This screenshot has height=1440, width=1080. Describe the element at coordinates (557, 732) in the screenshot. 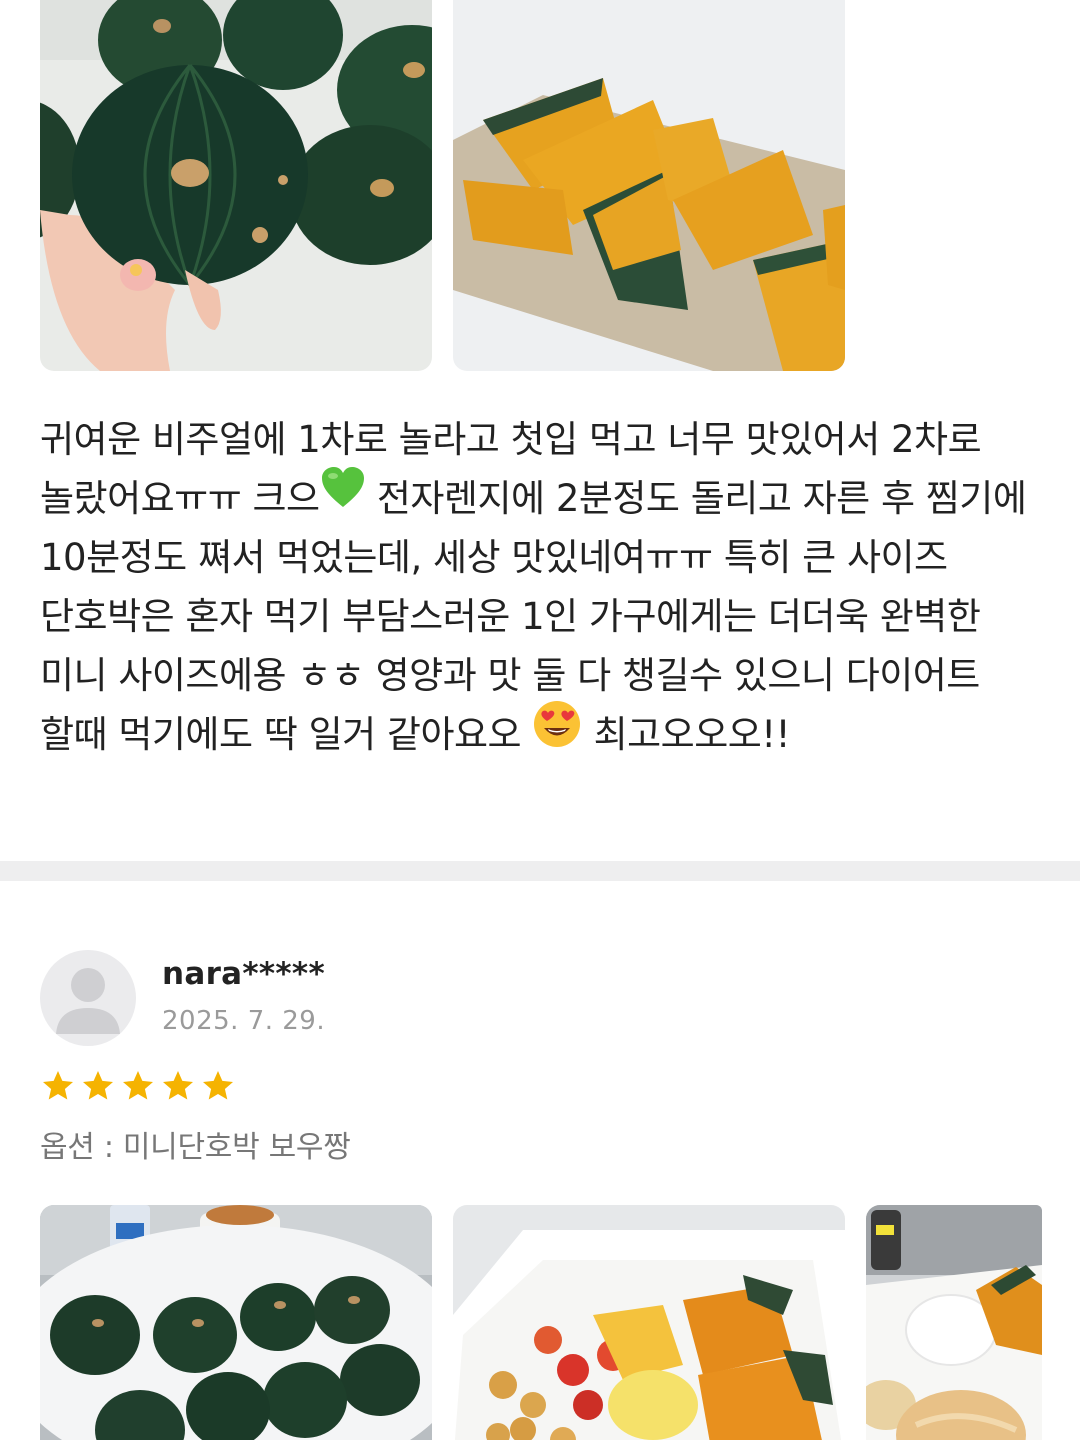

I see `heart-eyes-icon` at that location.